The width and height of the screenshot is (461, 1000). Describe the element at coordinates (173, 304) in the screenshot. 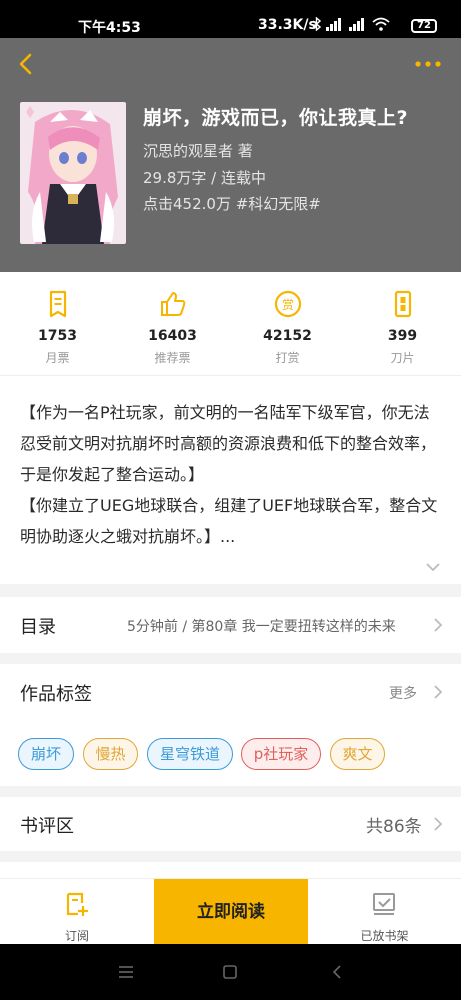

I see `thumbs-up-icon` at that location.